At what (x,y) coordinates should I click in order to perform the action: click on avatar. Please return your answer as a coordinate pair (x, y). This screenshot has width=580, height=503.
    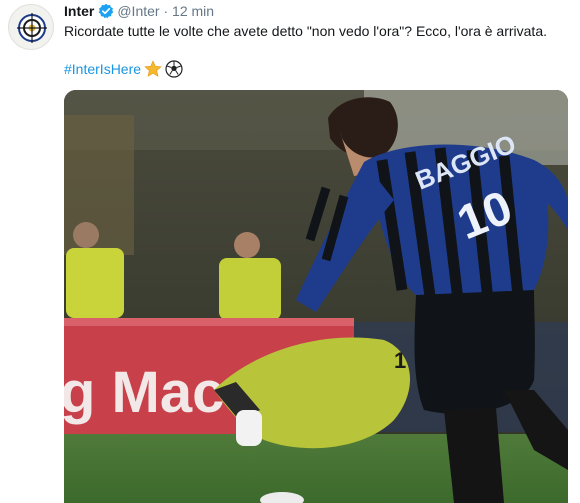
    Looking at the image, I should click on (31, 27).